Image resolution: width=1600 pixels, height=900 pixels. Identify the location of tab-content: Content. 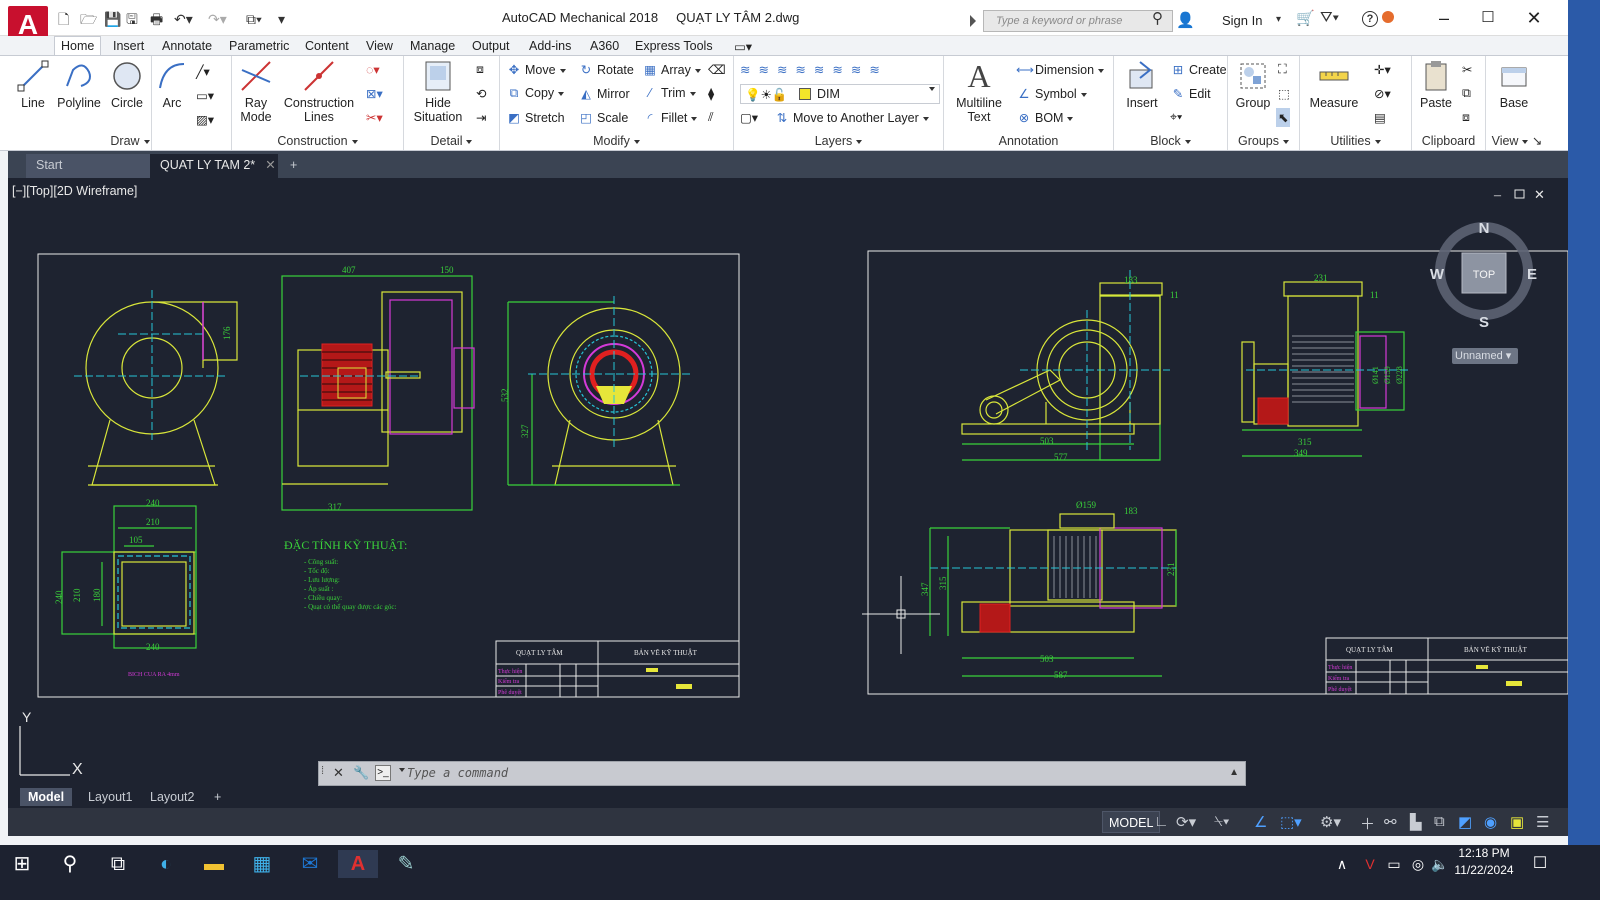
(327, 46).